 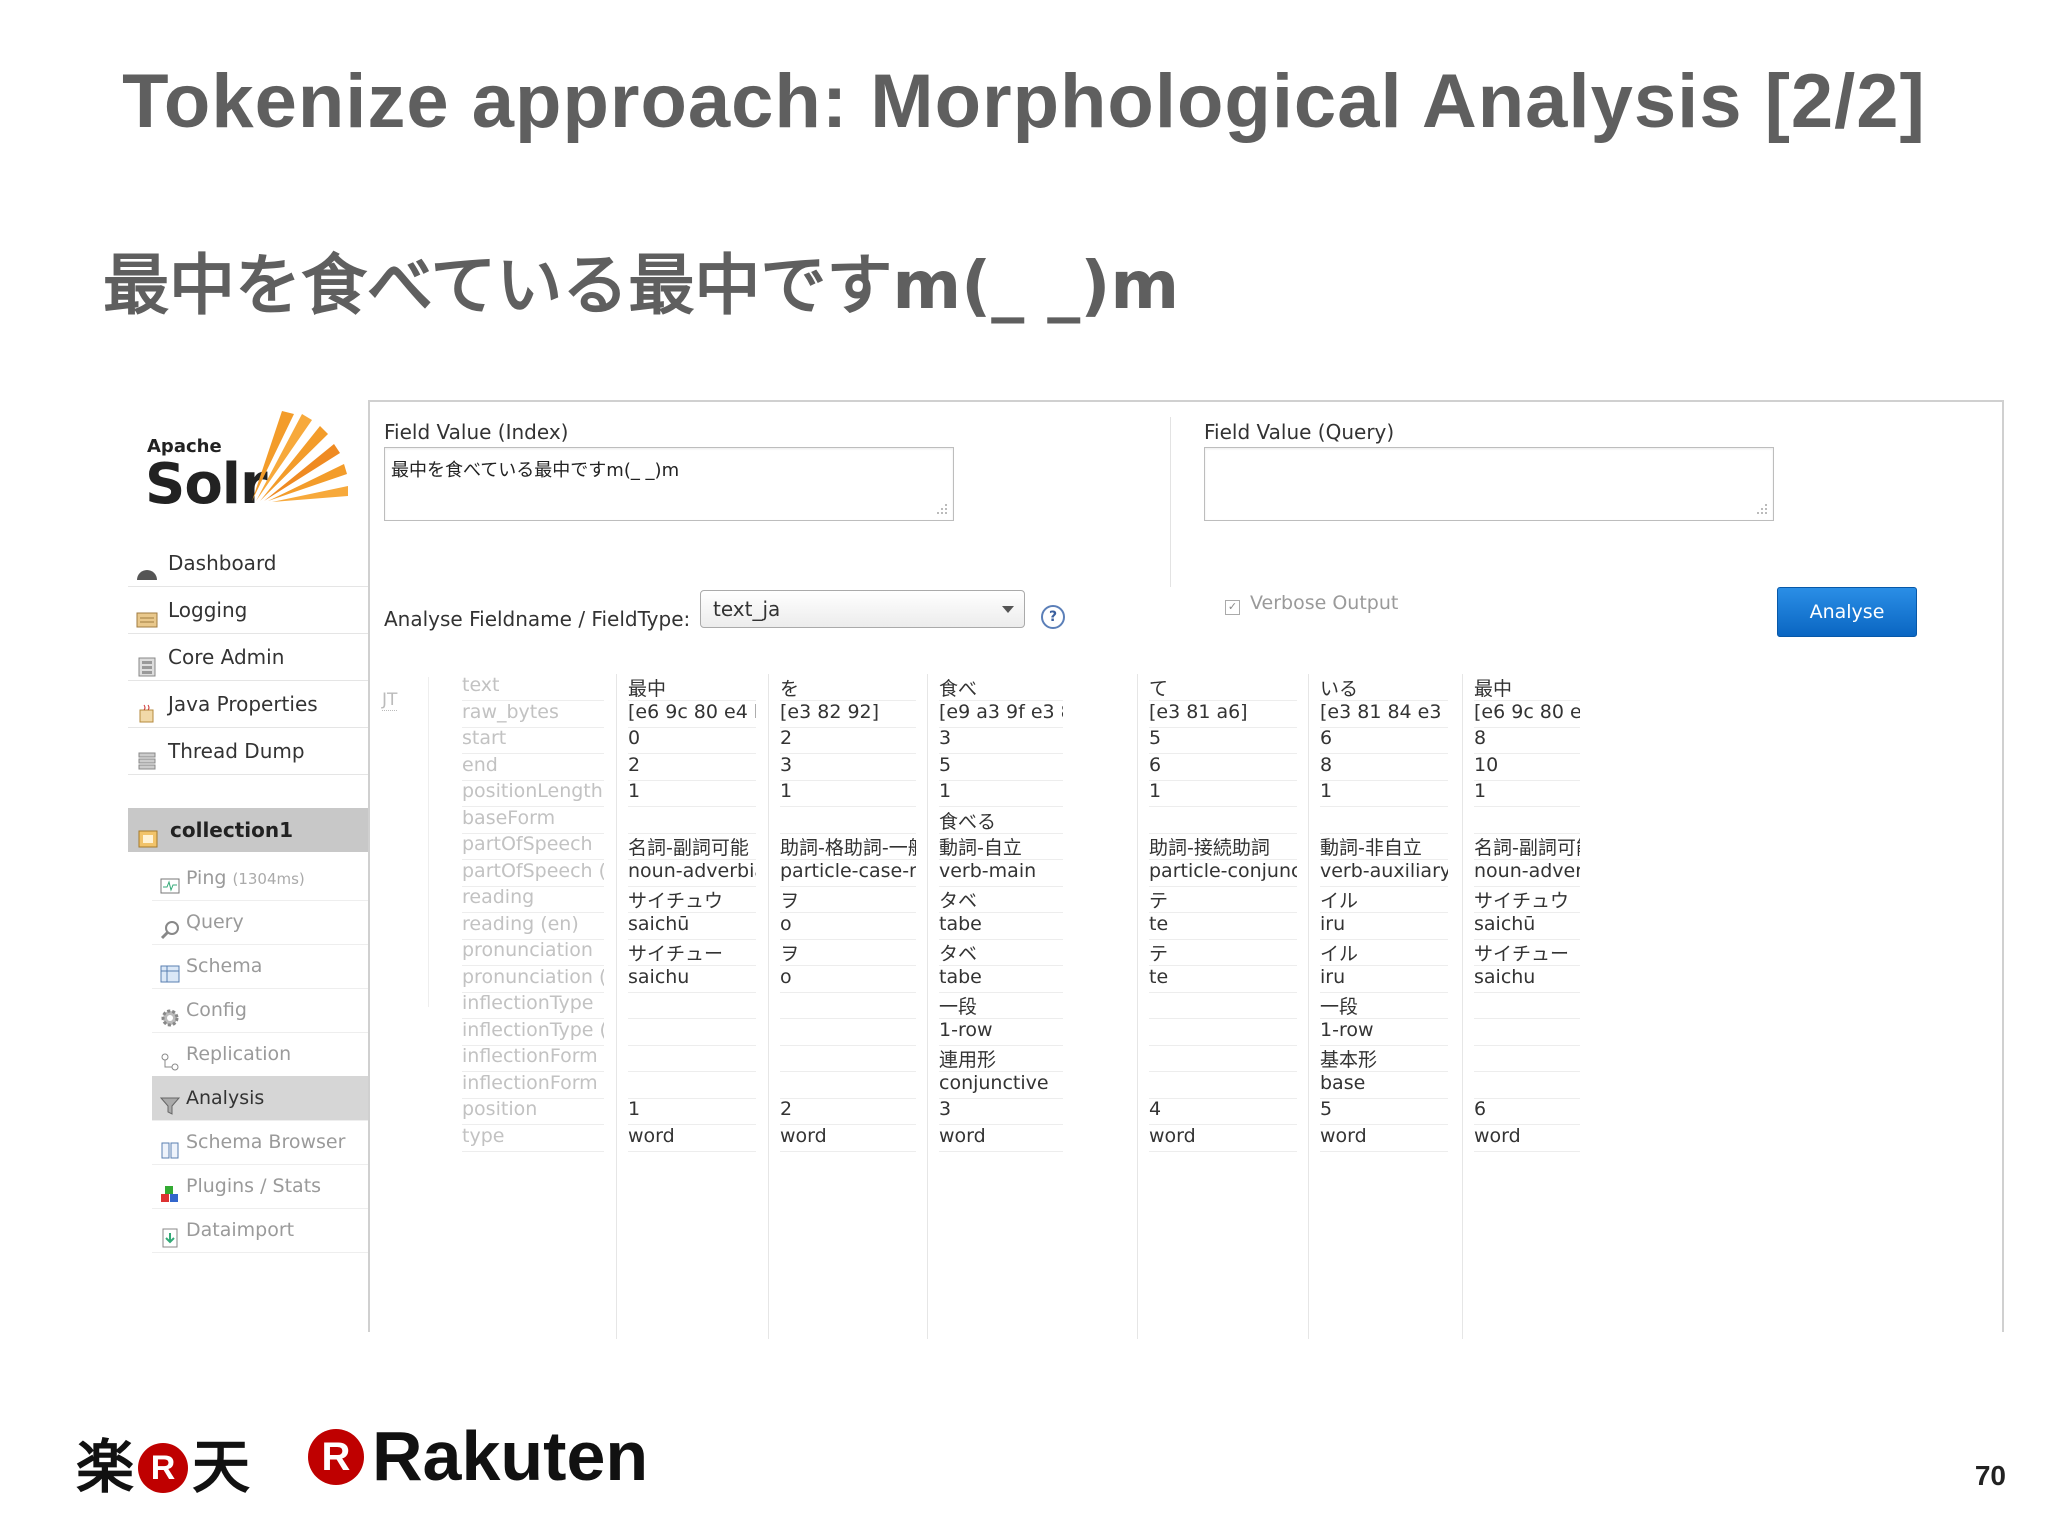 I want to click on nav-logging: Logging, so click(x=248, y=610).